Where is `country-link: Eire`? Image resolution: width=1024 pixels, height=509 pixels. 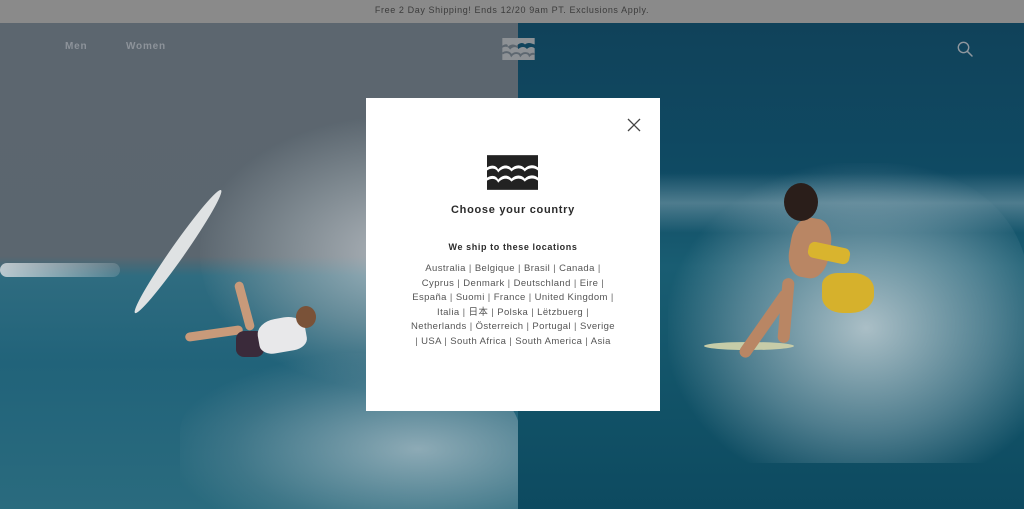
country-link: Eire is located at coordinates (589, 283).